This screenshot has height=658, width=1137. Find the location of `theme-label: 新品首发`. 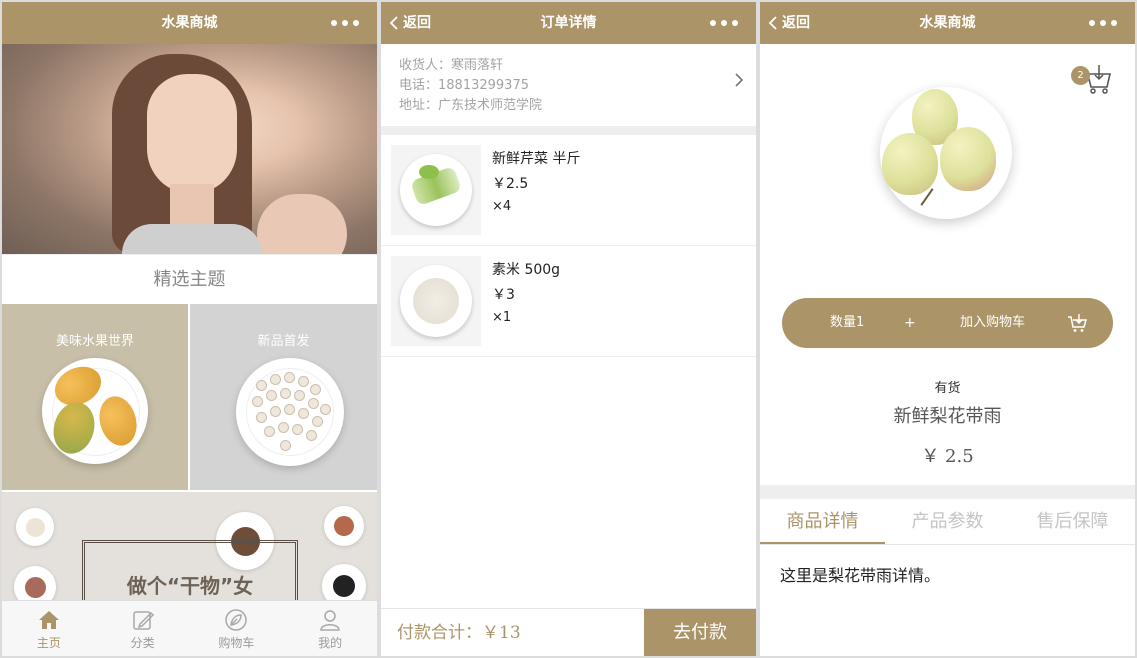

theme-label: 新品首发 is located at coordinates (283, 341).